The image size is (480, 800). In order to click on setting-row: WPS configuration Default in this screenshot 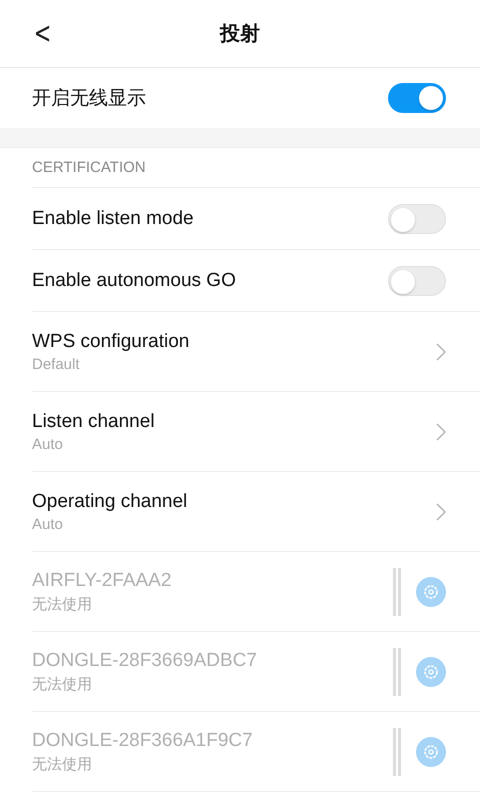, I will do `click(256, 352)`.